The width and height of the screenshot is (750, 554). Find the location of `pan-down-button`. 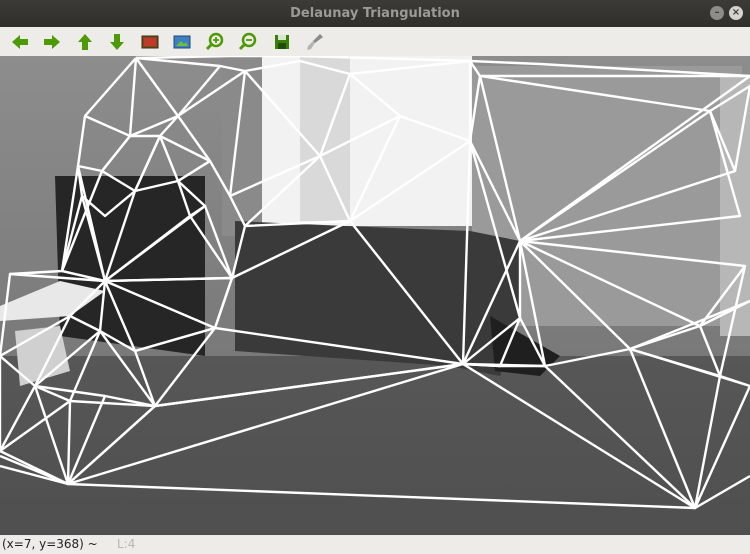

pan-down-button is located at coordinates (117, 41).